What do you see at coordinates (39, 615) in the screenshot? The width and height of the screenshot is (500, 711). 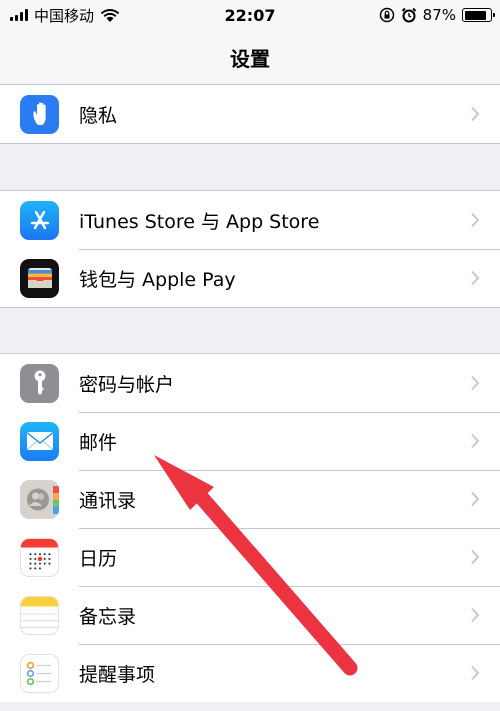 I see `notes-icon` at bounding box center [39, 615].